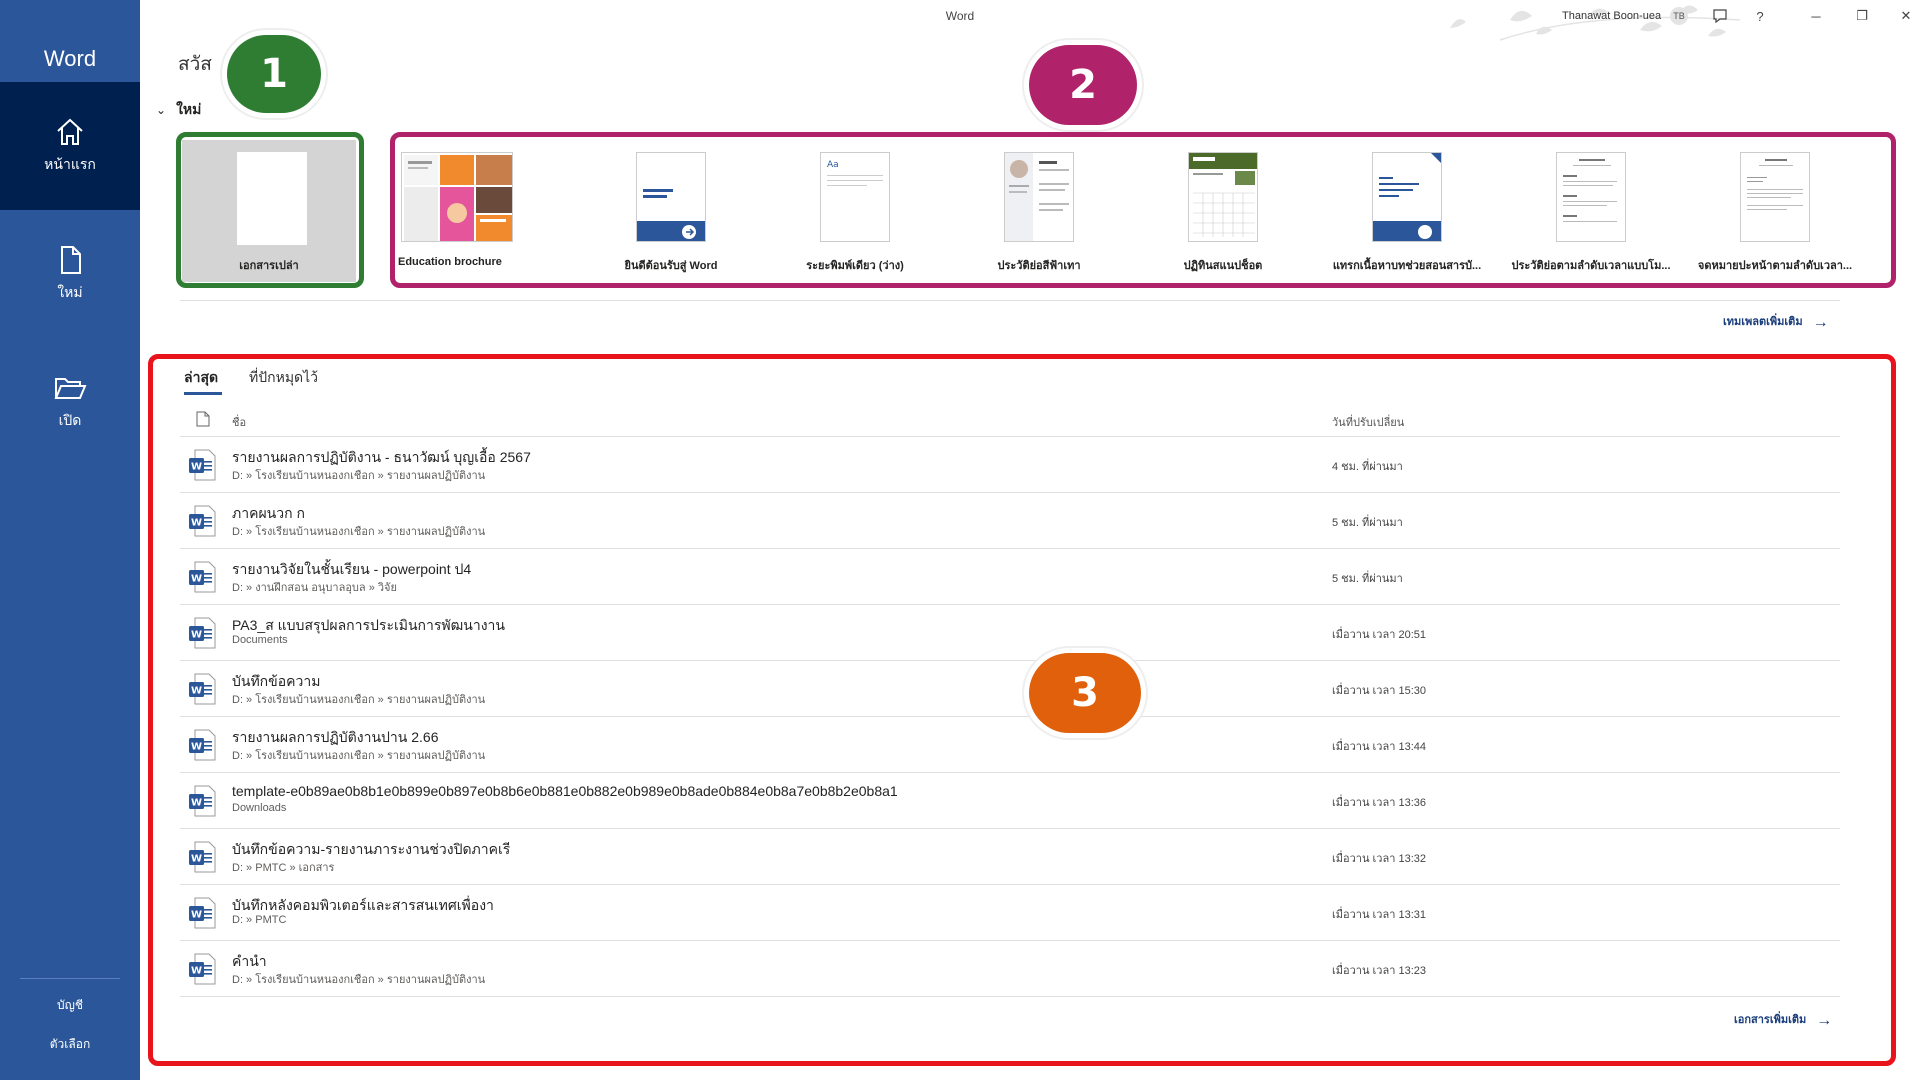 This screenshot has height=1080, width=1920. What do you see at coordinates (1720, 16) in the screenshot?
I see `feedback-button` at bounding box center [1720, 16].